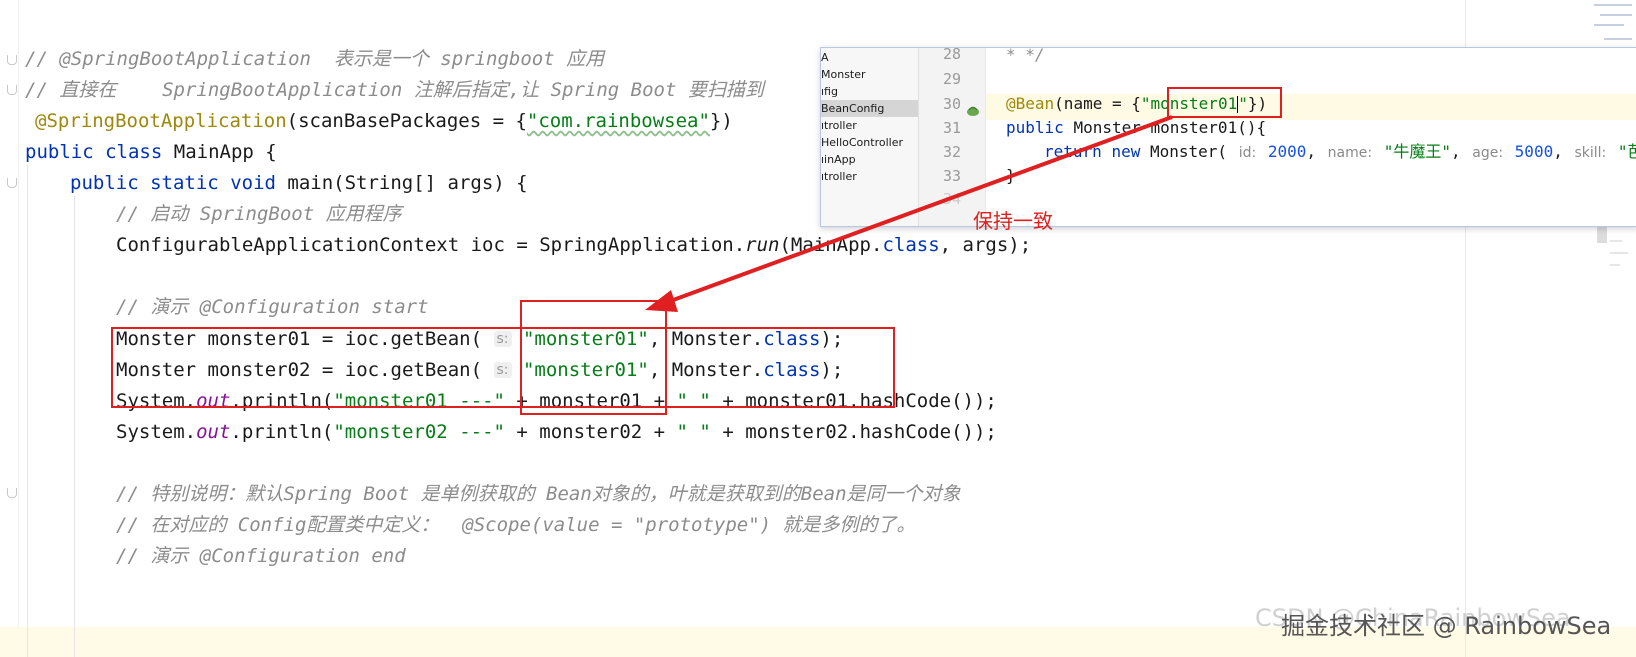 The image size is (1636, 657). I want to click on annotation-label: 保持一致, so click(1013, 221).